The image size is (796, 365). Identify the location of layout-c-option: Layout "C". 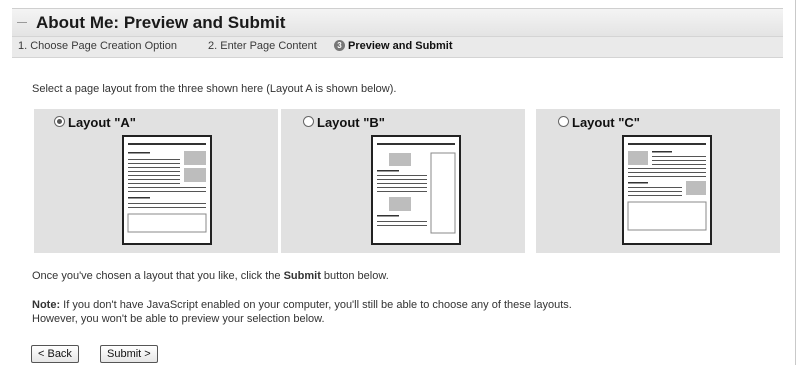
(658, 181).